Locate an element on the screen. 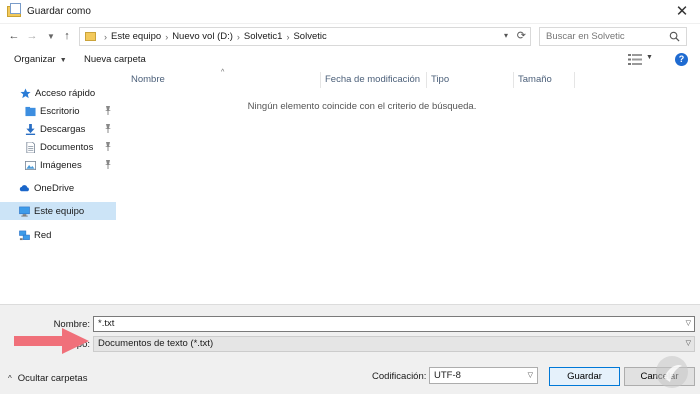  breadcrumb-item: Nuevo vol (D:) is located at coordinates (202, 36).